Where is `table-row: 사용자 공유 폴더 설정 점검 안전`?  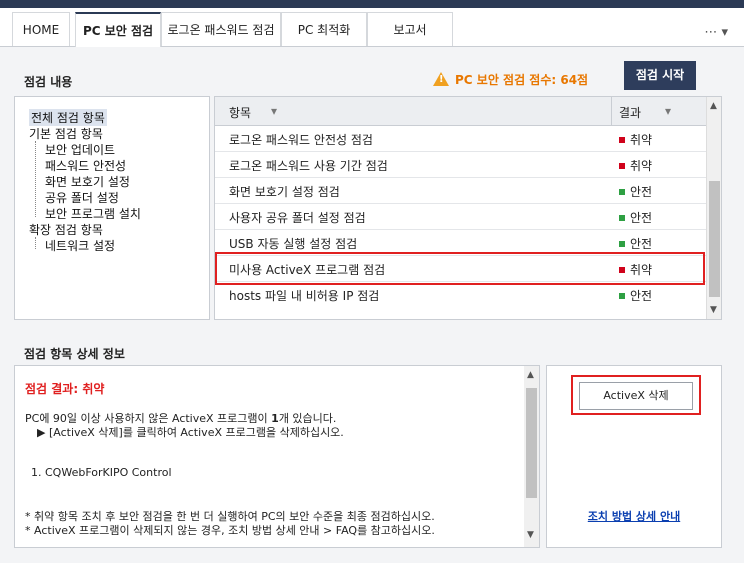 table-row: 사용자 공유 폴더 설정 점검 안전 is located at coordinates (460, 217).